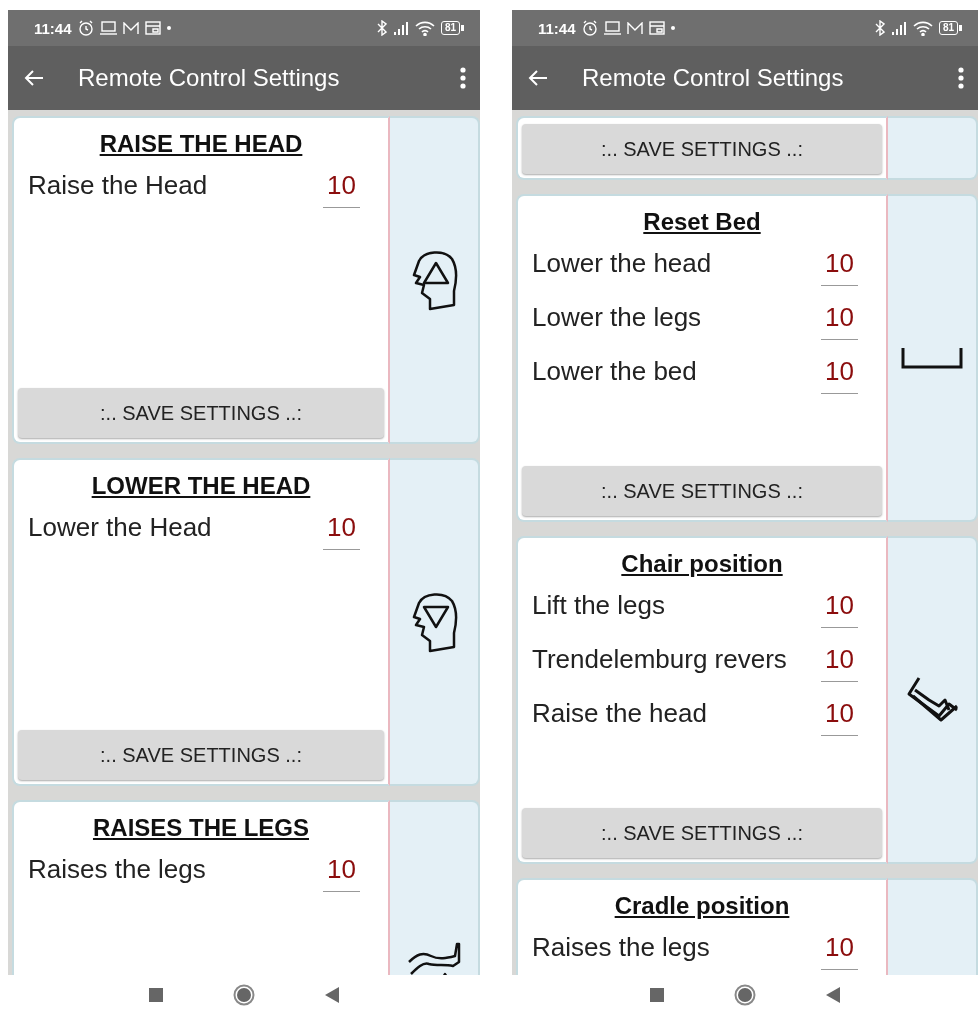  Describe the element at coordinates (702, 564) in the screenshot. I see `card-title: Chair position` at that location.